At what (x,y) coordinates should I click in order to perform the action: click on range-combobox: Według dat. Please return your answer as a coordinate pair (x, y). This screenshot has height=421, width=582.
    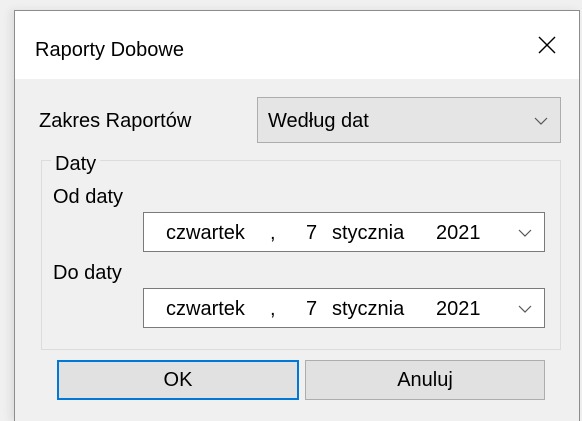
    Looking at the image, I should click on (409, 120).